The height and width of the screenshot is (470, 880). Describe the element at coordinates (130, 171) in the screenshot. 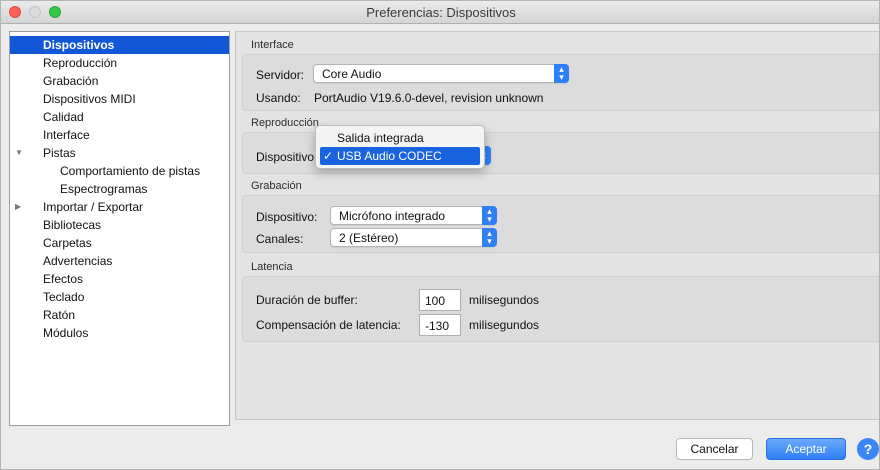

I see `sidebar-item-label: Comportamiento de pistas` at that location.